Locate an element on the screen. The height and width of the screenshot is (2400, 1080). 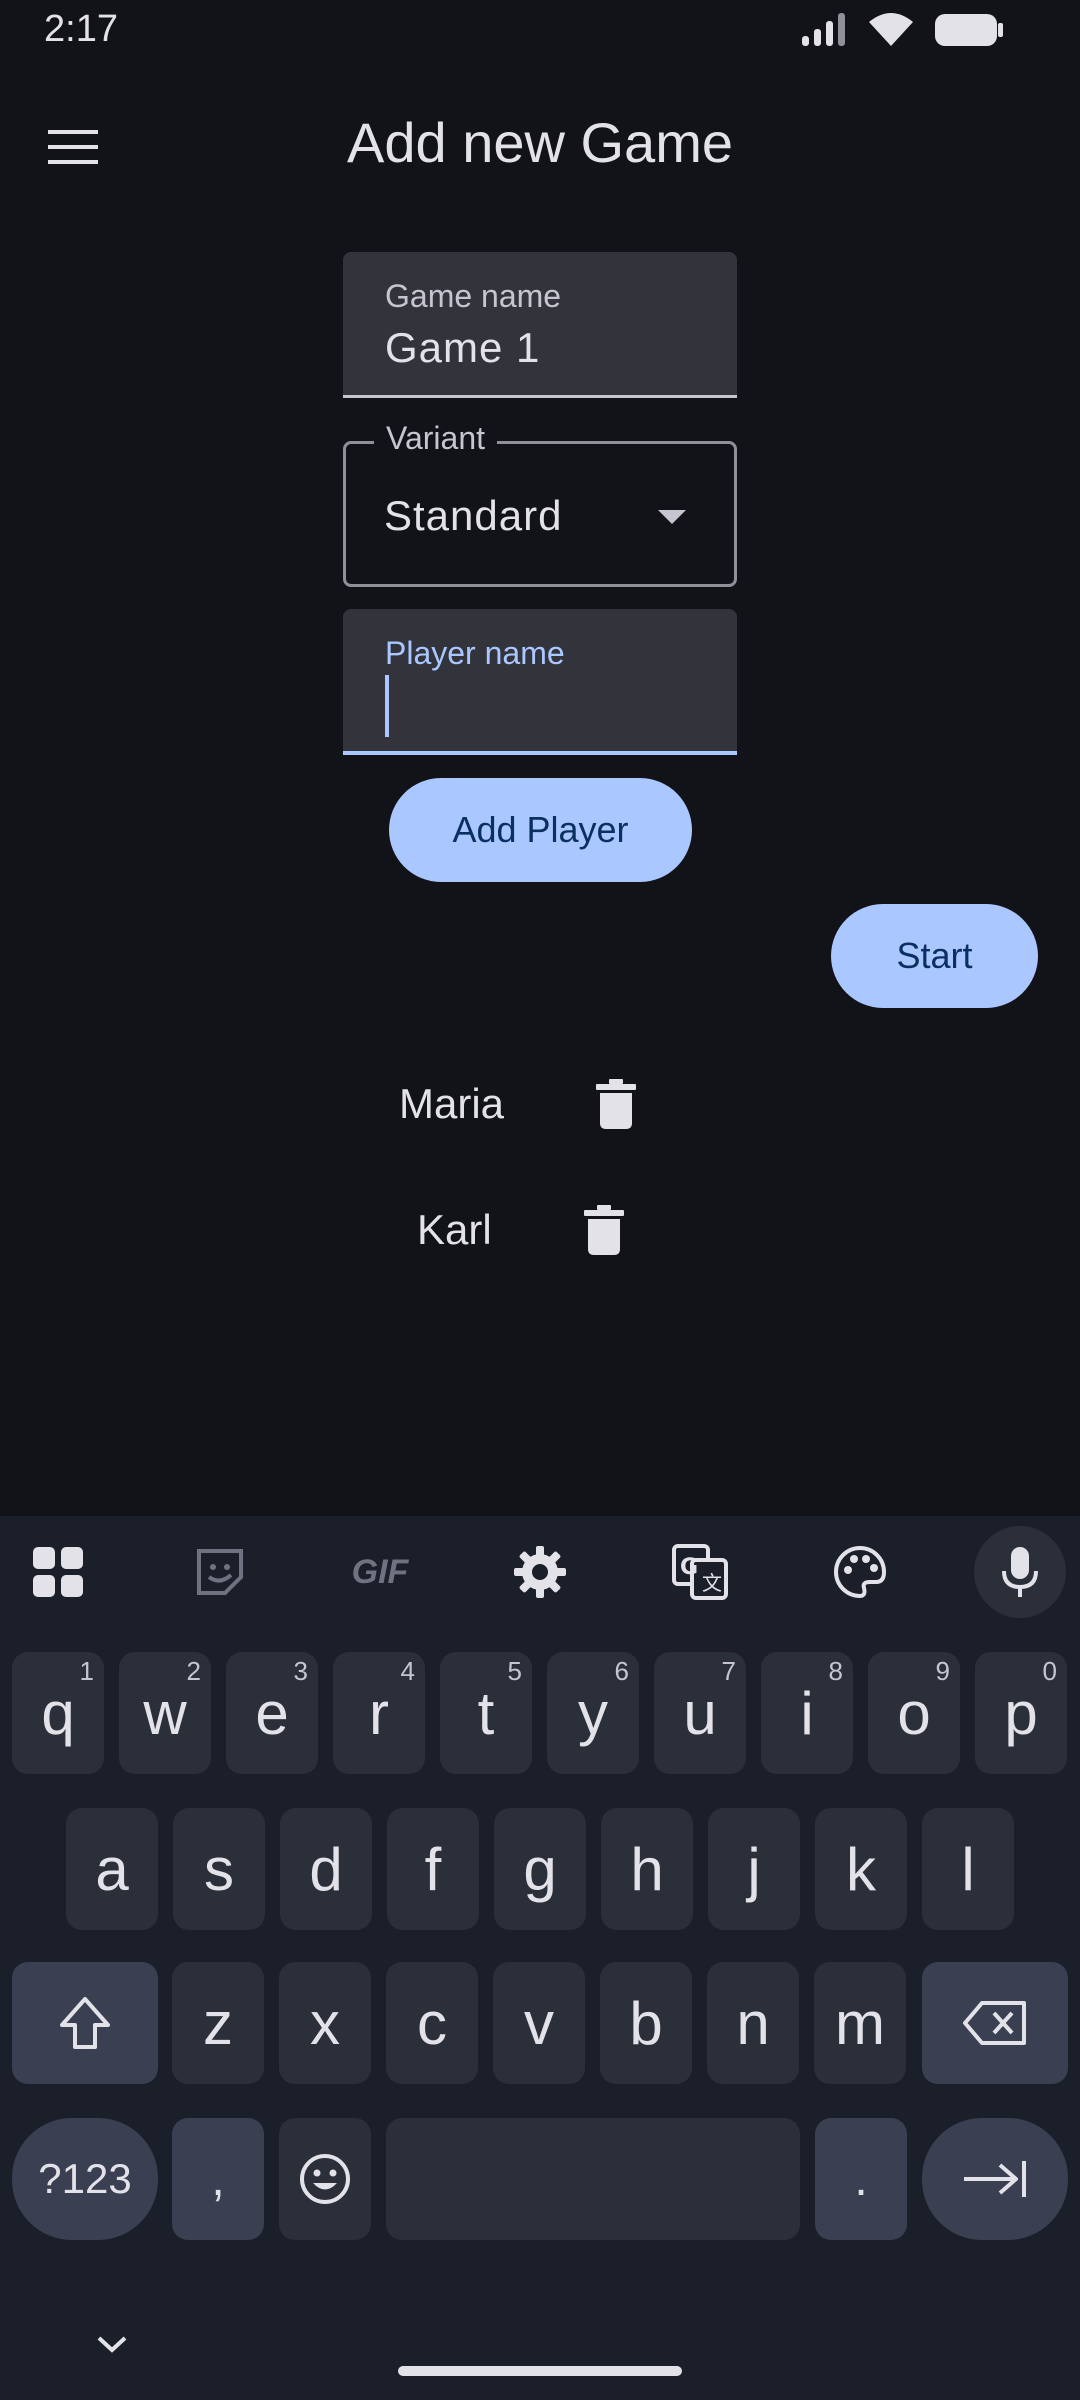
key-c-label: c is located at coordinates (432, 2023).